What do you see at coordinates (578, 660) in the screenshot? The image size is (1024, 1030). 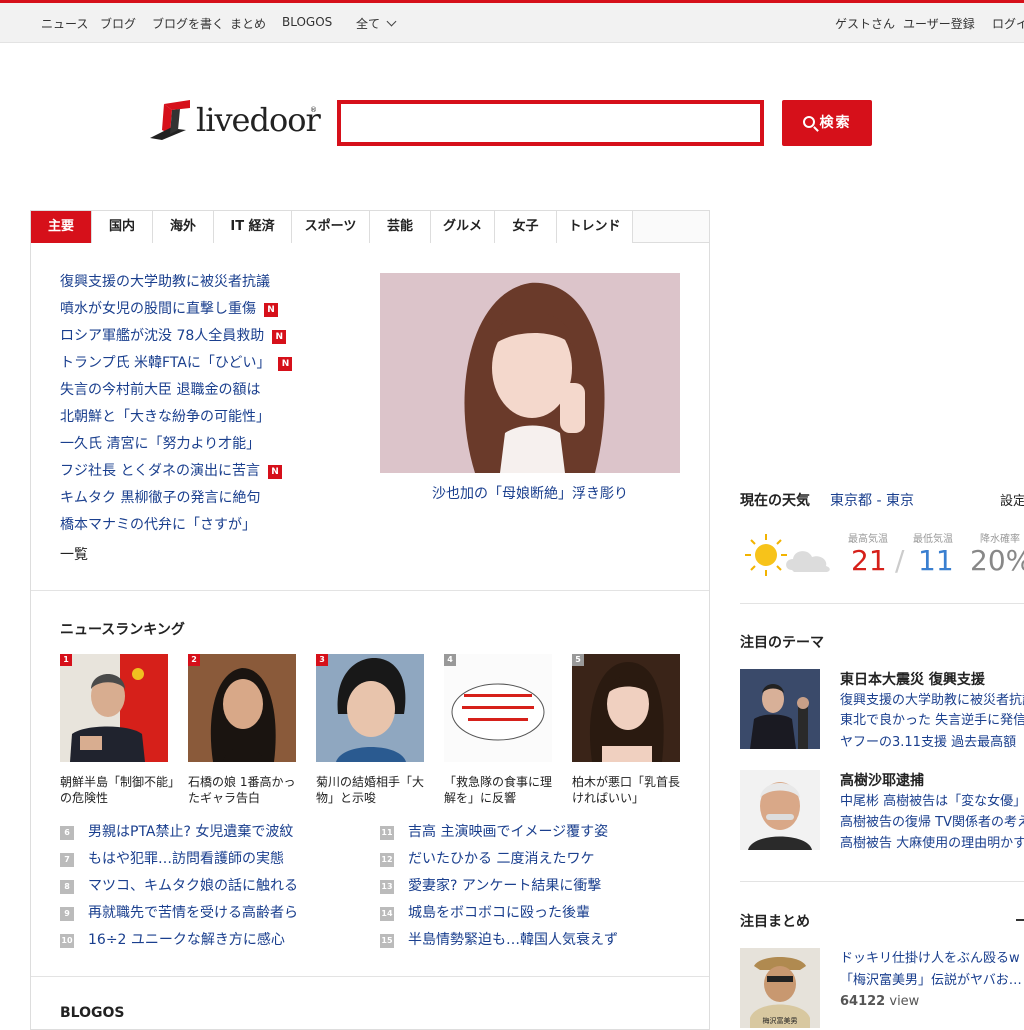 I see `rank-number: 5` at bounding box center [578, 660].